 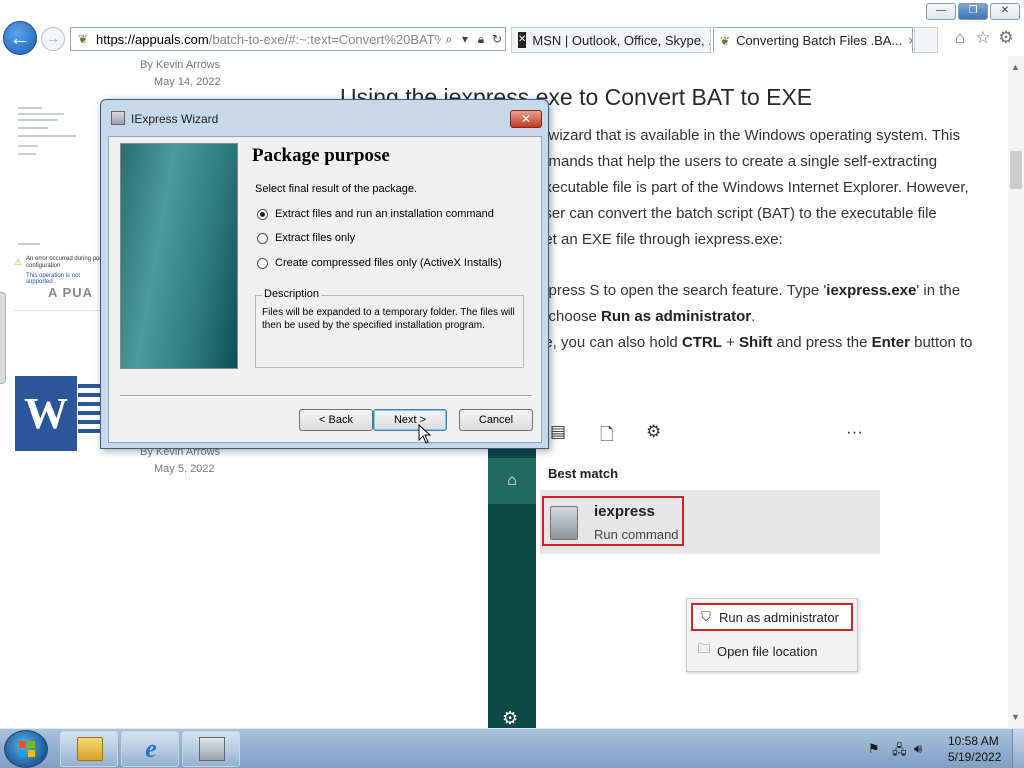 I want to click on back-button: < Back, so click(x=336, y=420).